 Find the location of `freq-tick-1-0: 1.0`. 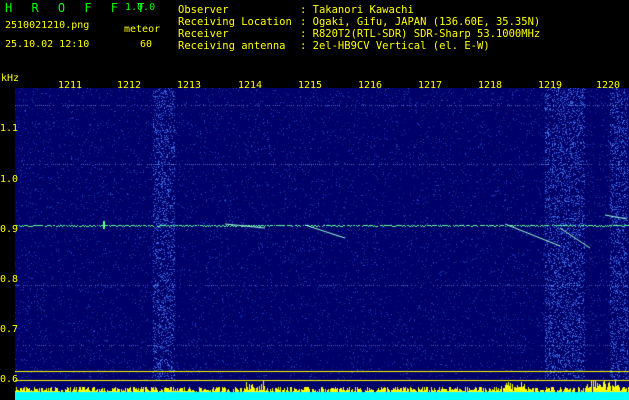

freq-tick-1-0: 1.0 is located at coordinates (9, 179).